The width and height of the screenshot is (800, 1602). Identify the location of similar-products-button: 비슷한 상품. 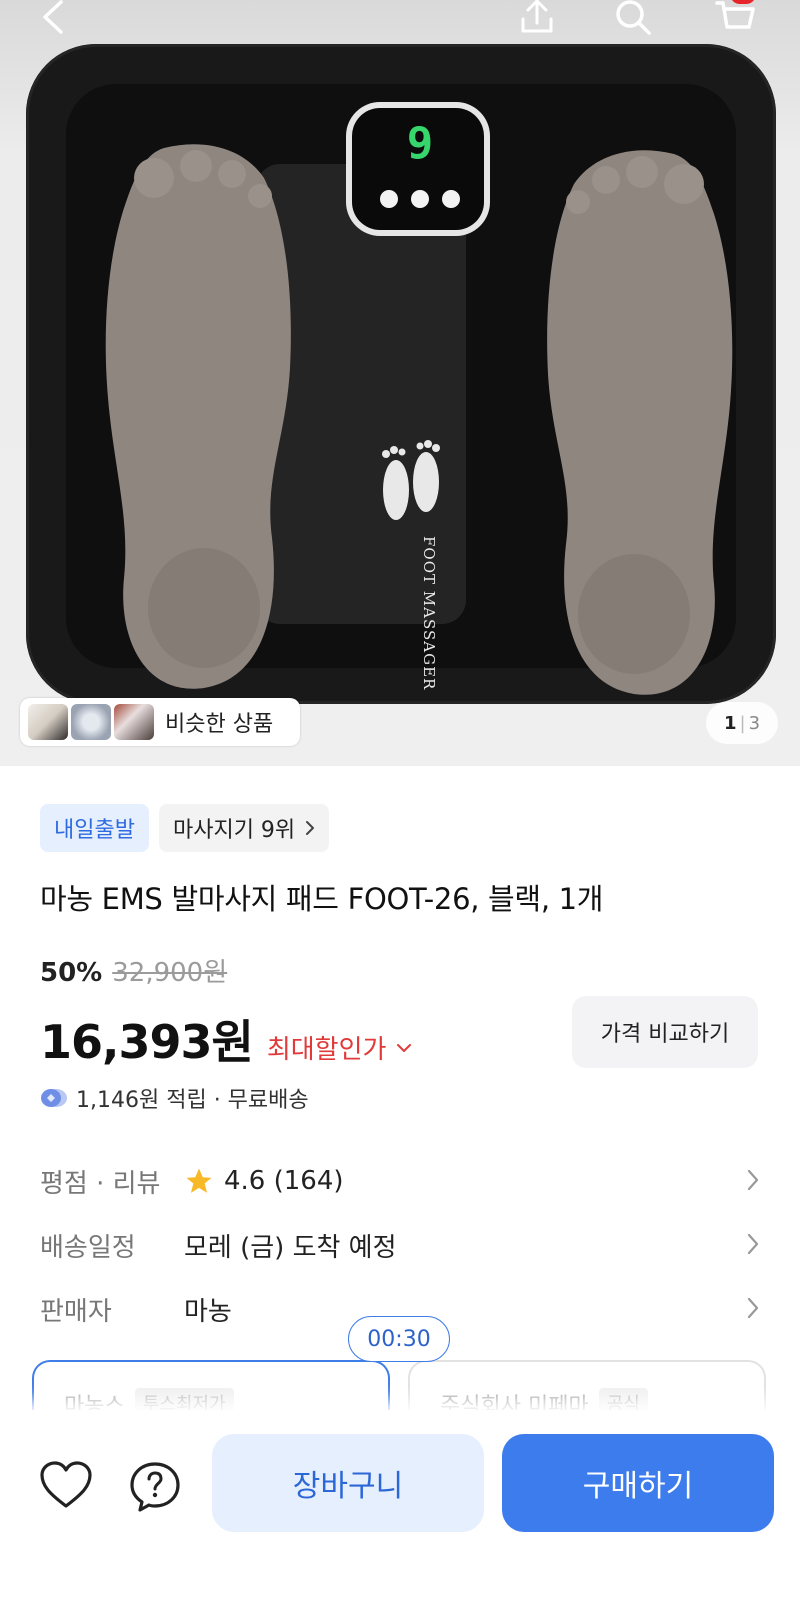
(160, 722).